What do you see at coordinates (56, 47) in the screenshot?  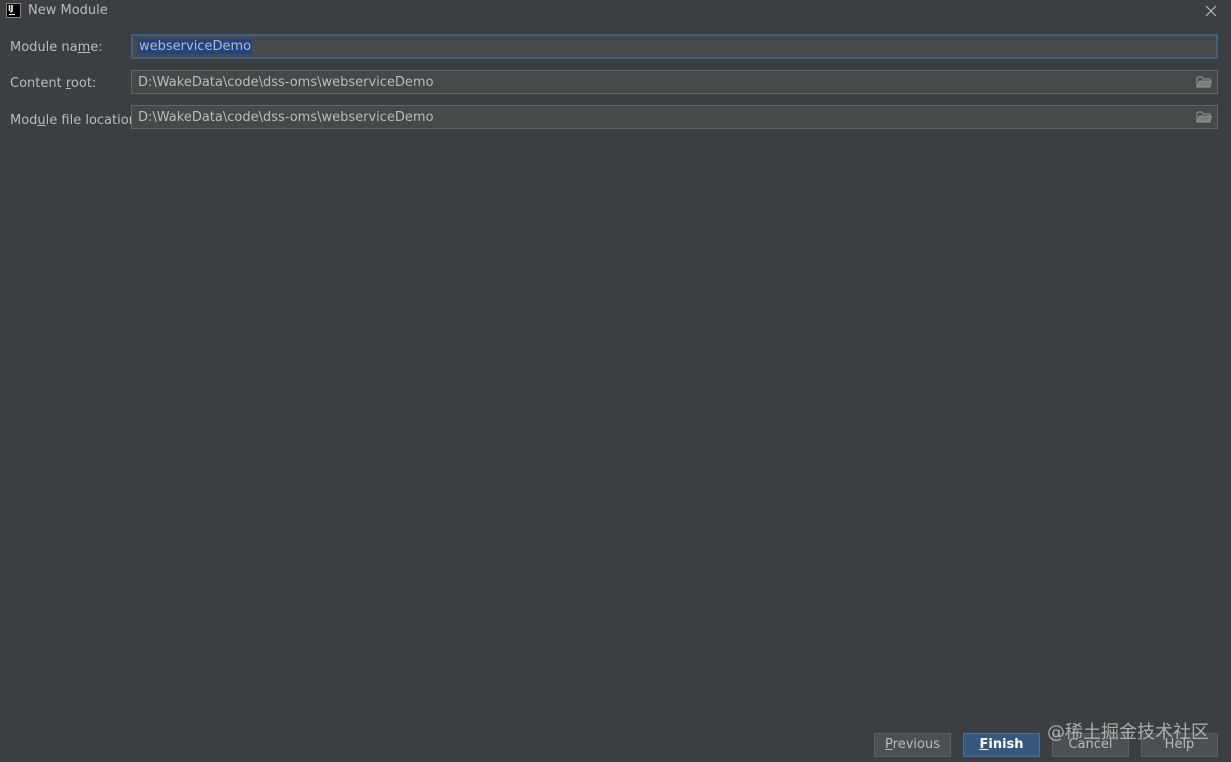 I see `module-name-label: Module name:` at bounding box center [56, 47].